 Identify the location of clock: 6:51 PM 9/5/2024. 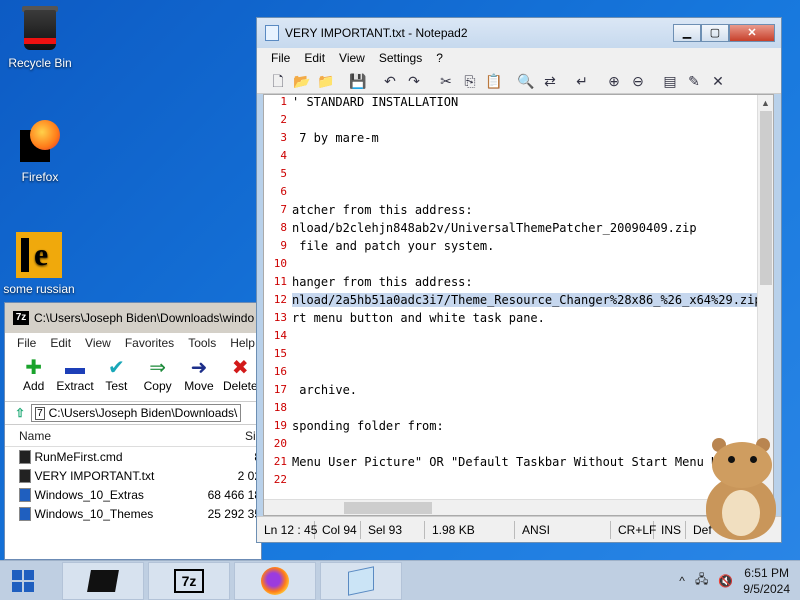
(766, 581).